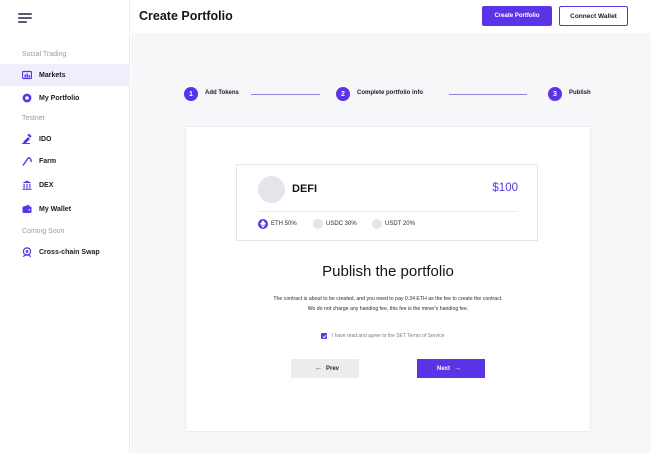 This screenshot has height=453, width=651. Describe the element at coordinates (343, 94) in the screenshot. I see `step-2-circle: 2` at that location.